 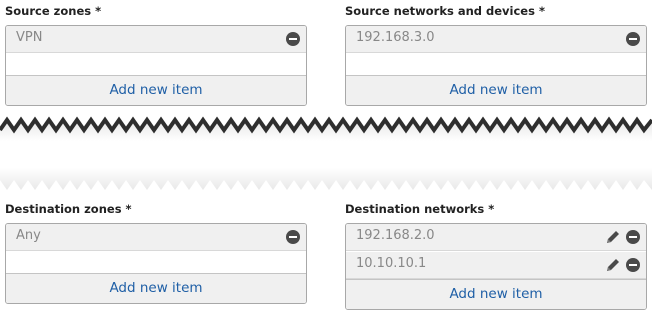 I want to click on destination-network-value: 10.10.10.1, so click(x=391, y=263).